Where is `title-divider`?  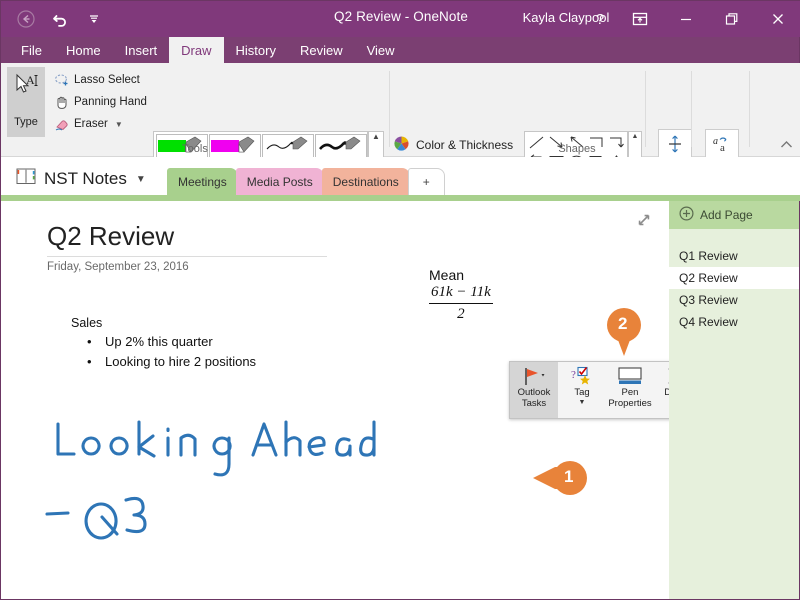 title-divider is located at coordinates (187, 256).